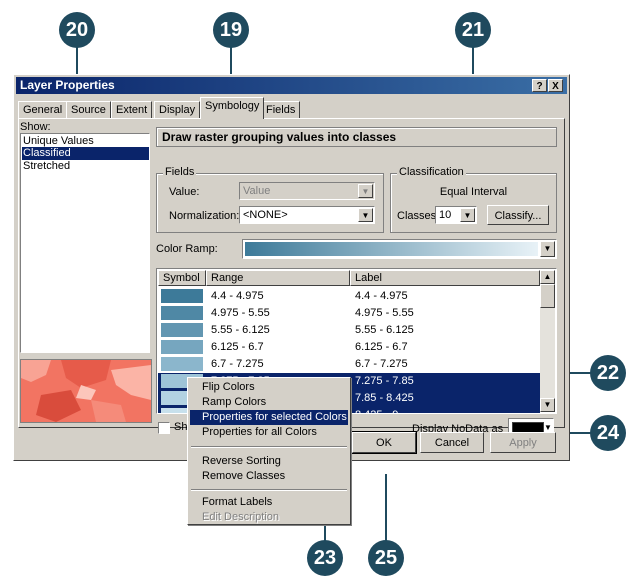 The width and height of the screenshot is (630, 585). I want to click on scroll-thumb, so click(547, 296).